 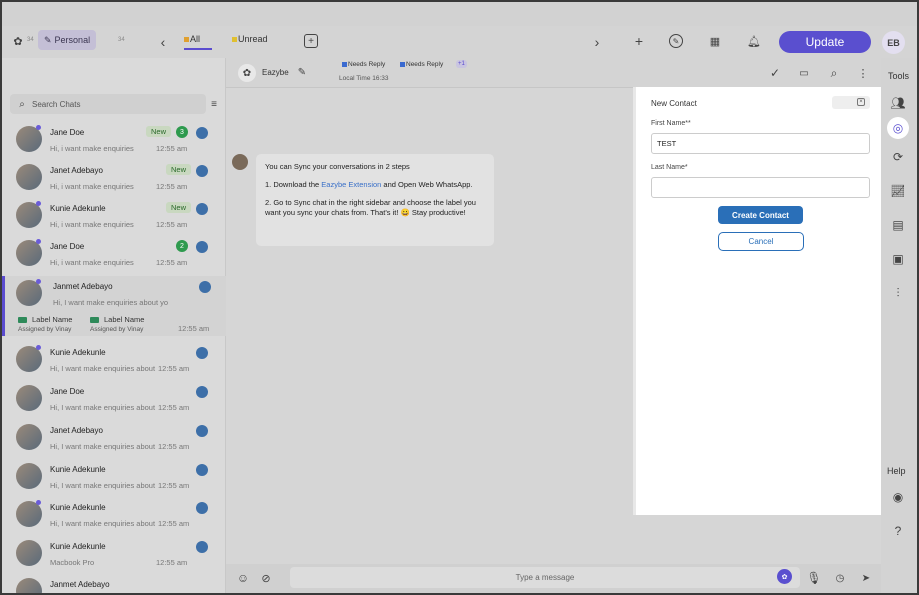 What do you see at coordinates (461, 64) in the screenshot?
I see `more-labels-badge: +1` at bounding box center [461, 64].